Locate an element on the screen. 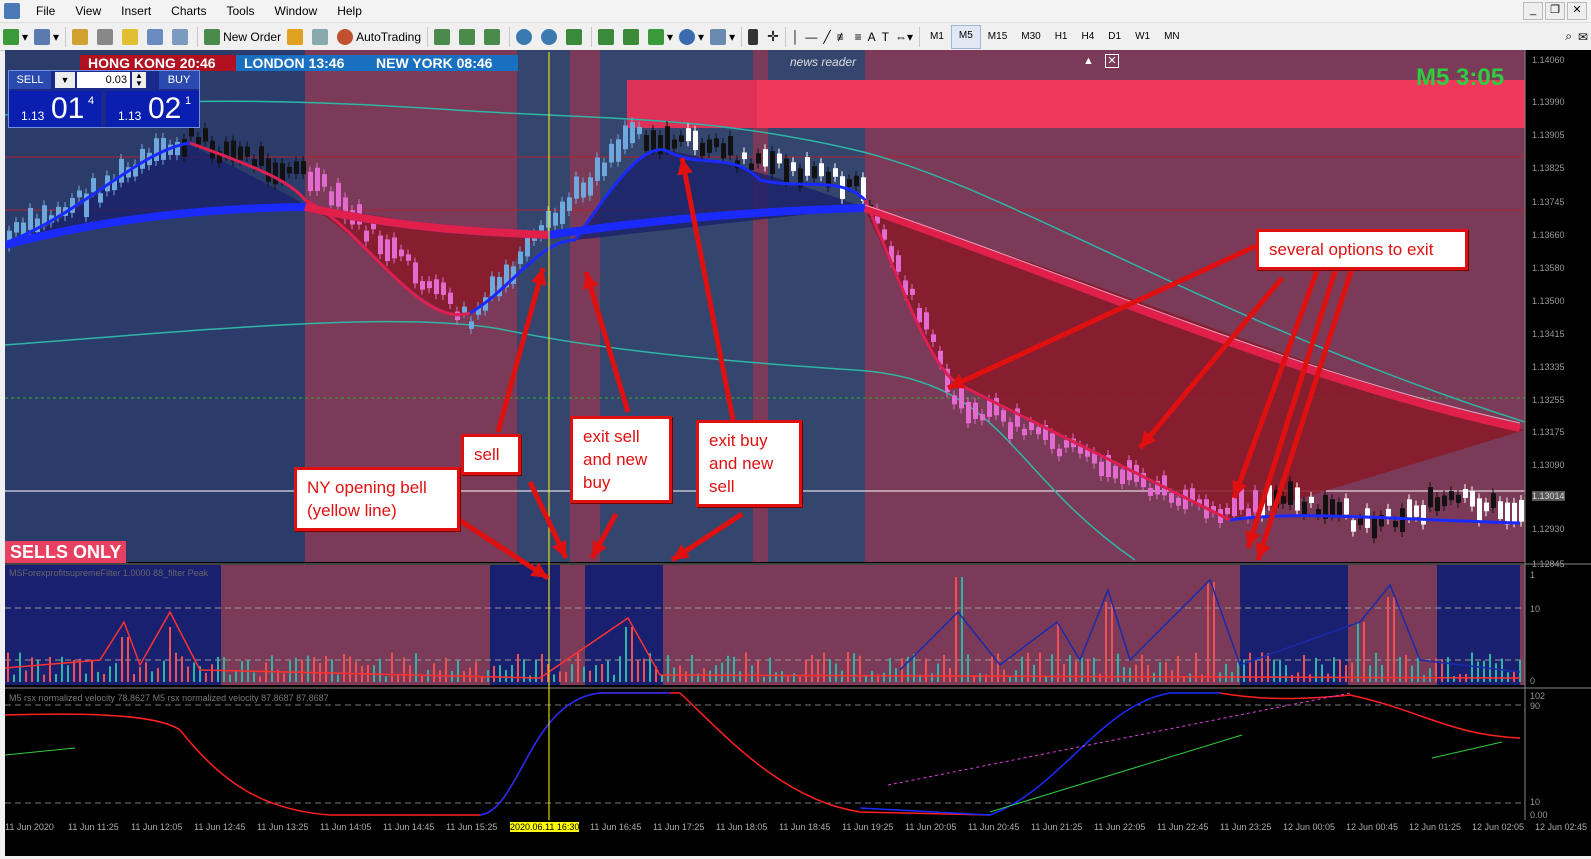 The height and width of the screenshot is (859, 1591). cursor-button is located at coordinates (754, 37).